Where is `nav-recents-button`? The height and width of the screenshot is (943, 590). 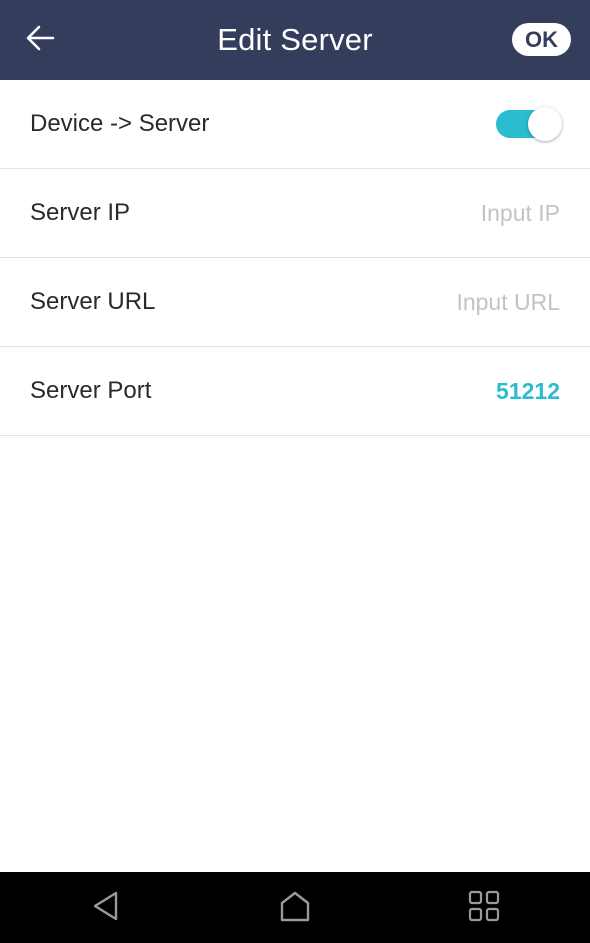 nav-recents-button is located at coordinates (484, 908).